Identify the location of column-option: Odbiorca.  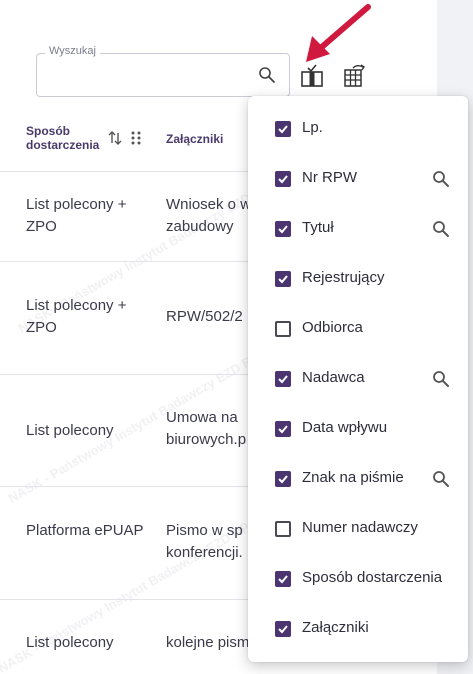
(358, 329).